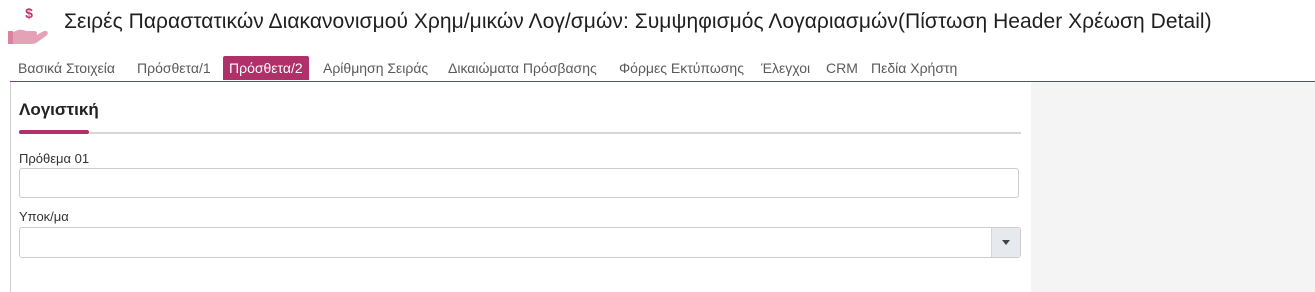  What do you see at coordinates (29, 24) in the screenshot?
I see `hand-money-icon: $` at bounding box center [29, 24].